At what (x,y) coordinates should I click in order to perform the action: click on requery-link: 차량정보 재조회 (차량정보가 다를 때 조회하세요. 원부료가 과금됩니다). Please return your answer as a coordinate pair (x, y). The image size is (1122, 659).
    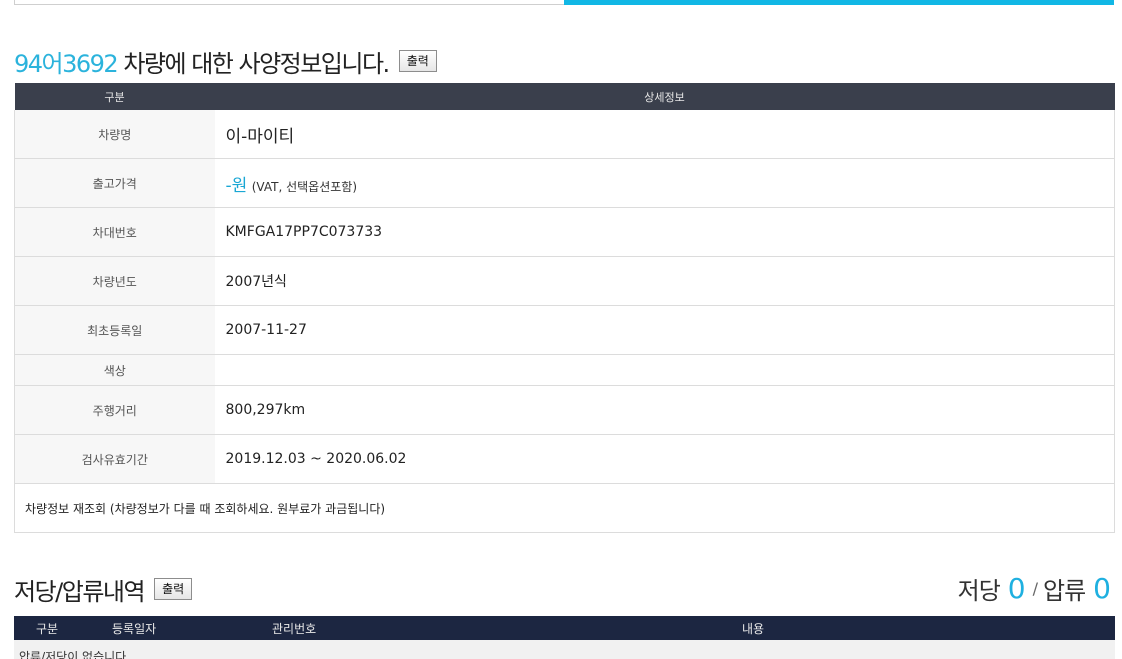
    Looking at the image, I should click on (564, 508).